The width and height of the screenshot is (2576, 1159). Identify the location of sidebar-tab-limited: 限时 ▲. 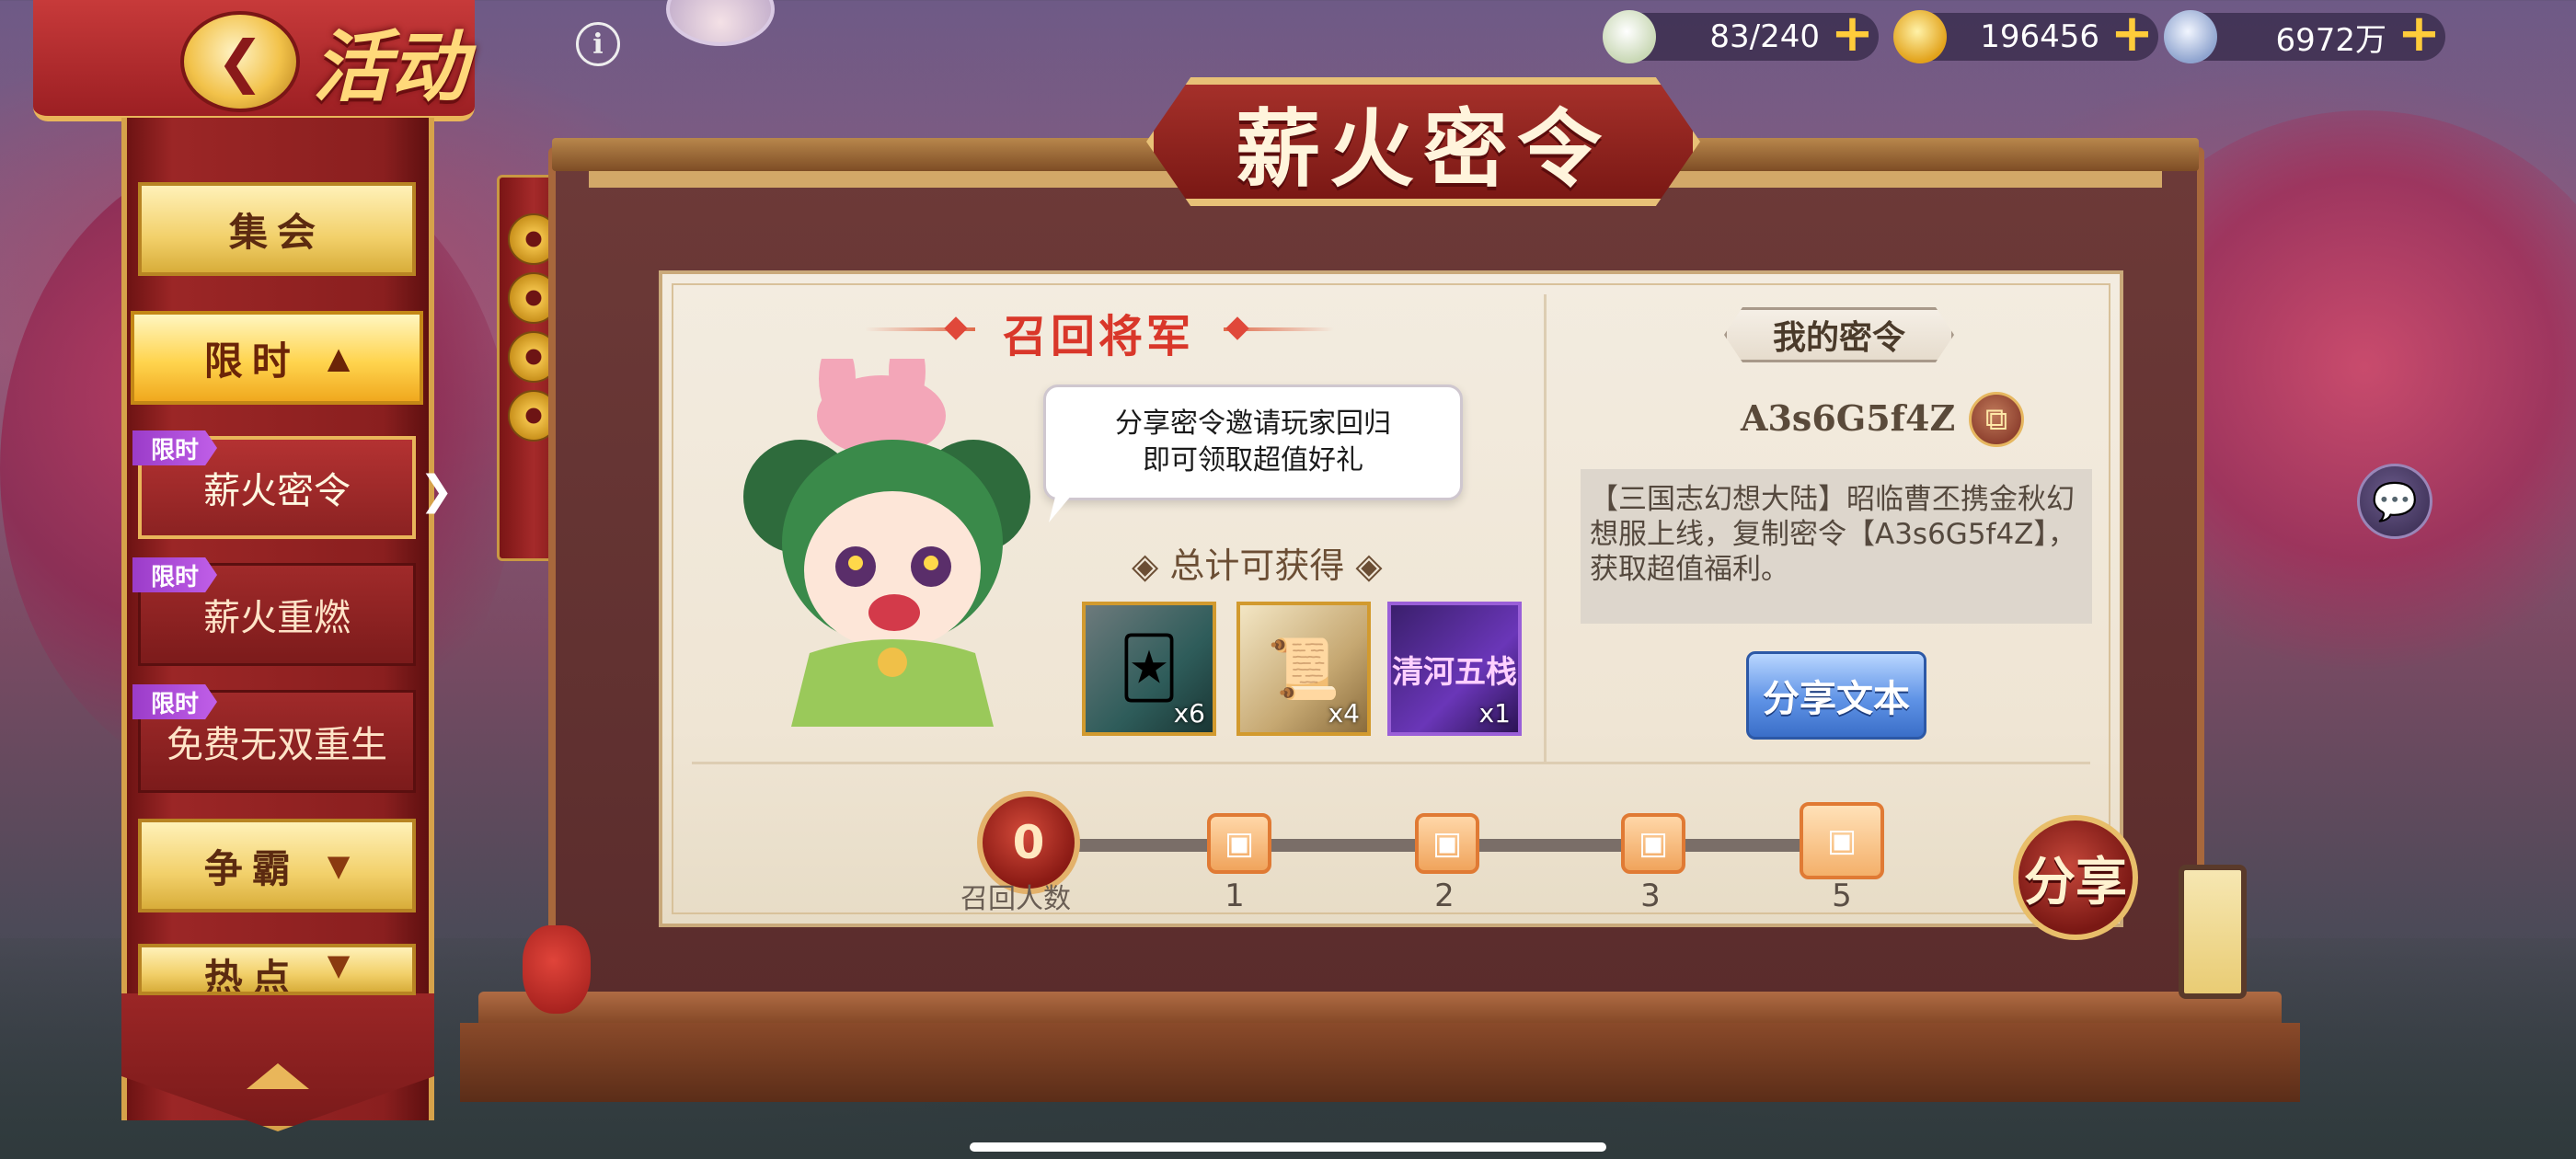
(277, 358).